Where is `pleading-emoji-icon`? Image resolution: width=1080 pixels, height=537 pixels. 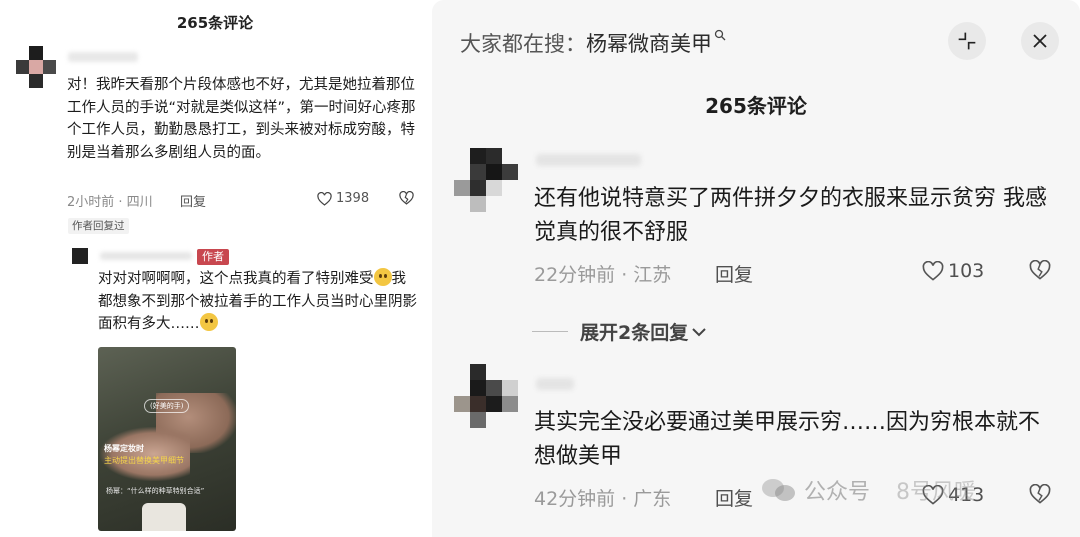
pleading-emoji-icon is located at coordinates (208, 322).